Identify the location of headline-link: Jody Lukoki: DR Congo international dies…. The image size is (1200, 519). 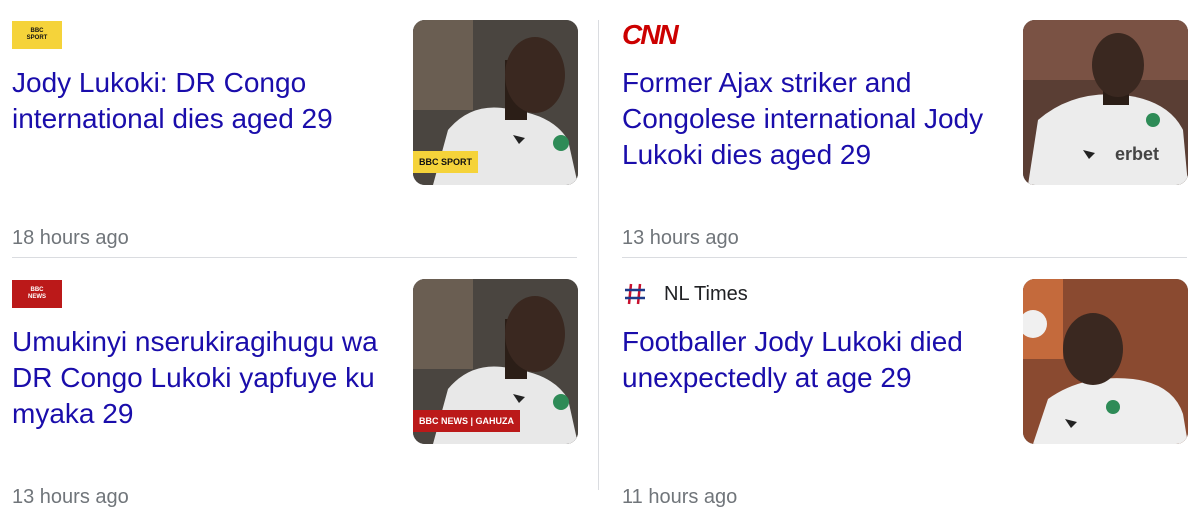
(204, 101).